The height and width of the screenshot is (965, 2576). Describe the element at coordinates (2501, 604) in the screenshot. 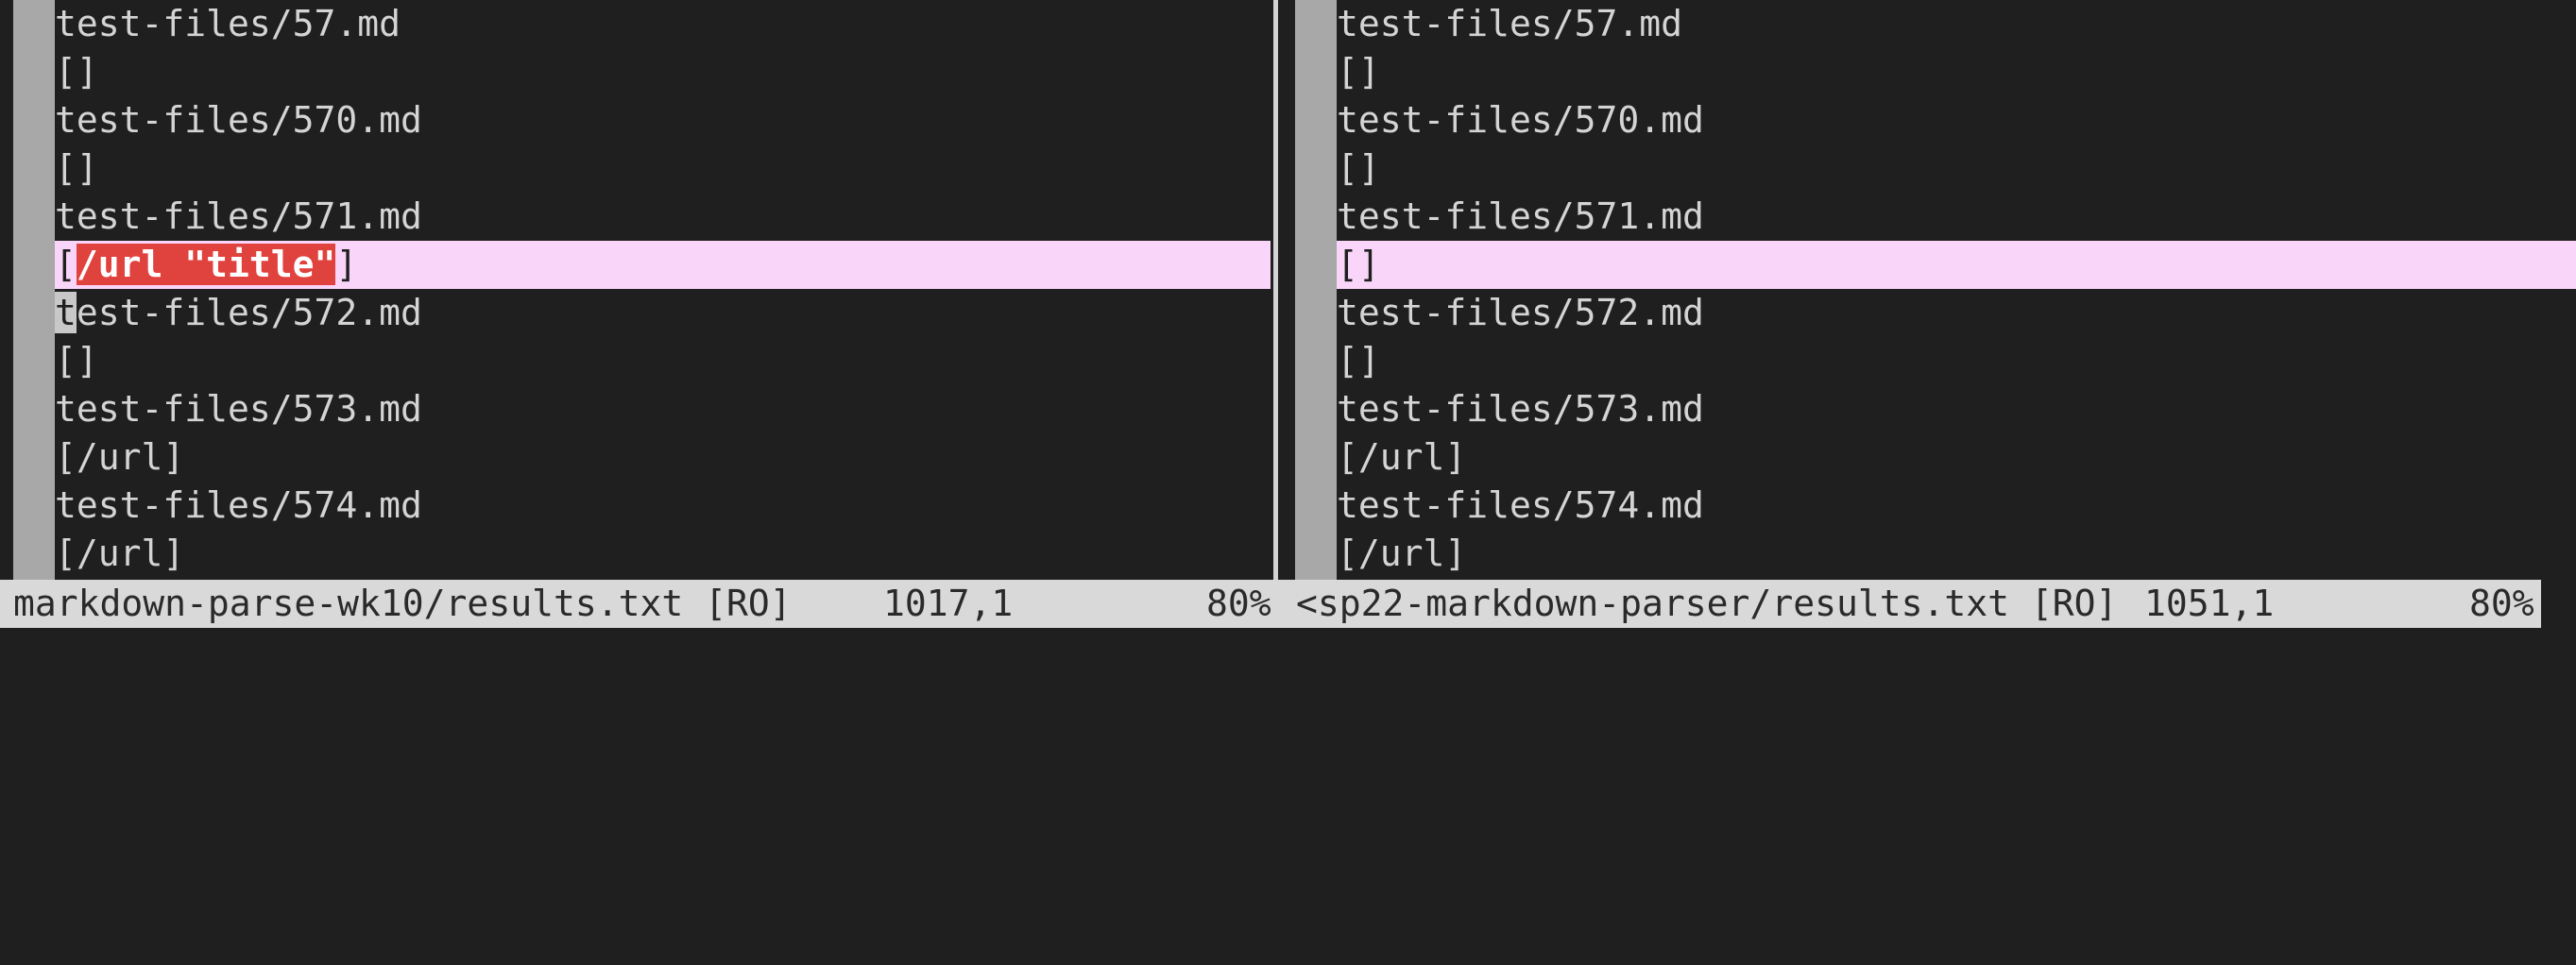

I see `right-scroll-percent: 80%` at that location.